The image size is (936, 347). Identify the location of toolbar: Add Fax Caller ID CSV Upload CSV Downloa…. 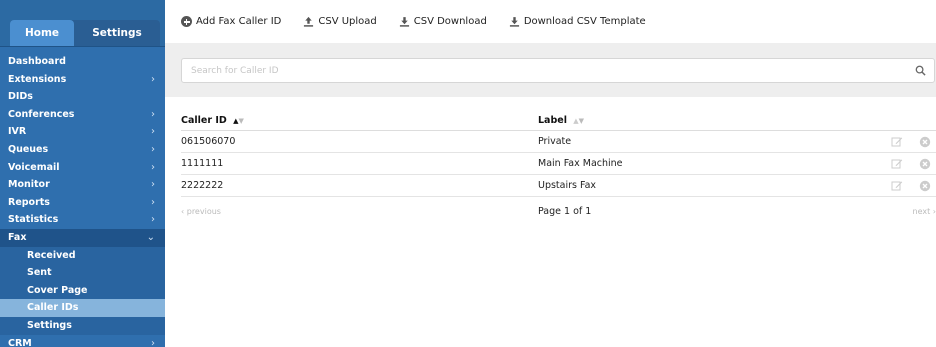
(550, 21).